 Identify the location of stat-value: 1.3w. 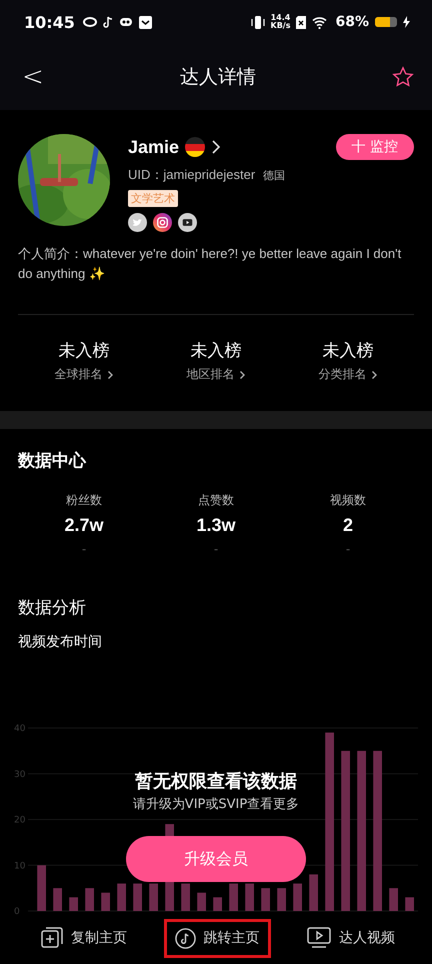
(216, 525).